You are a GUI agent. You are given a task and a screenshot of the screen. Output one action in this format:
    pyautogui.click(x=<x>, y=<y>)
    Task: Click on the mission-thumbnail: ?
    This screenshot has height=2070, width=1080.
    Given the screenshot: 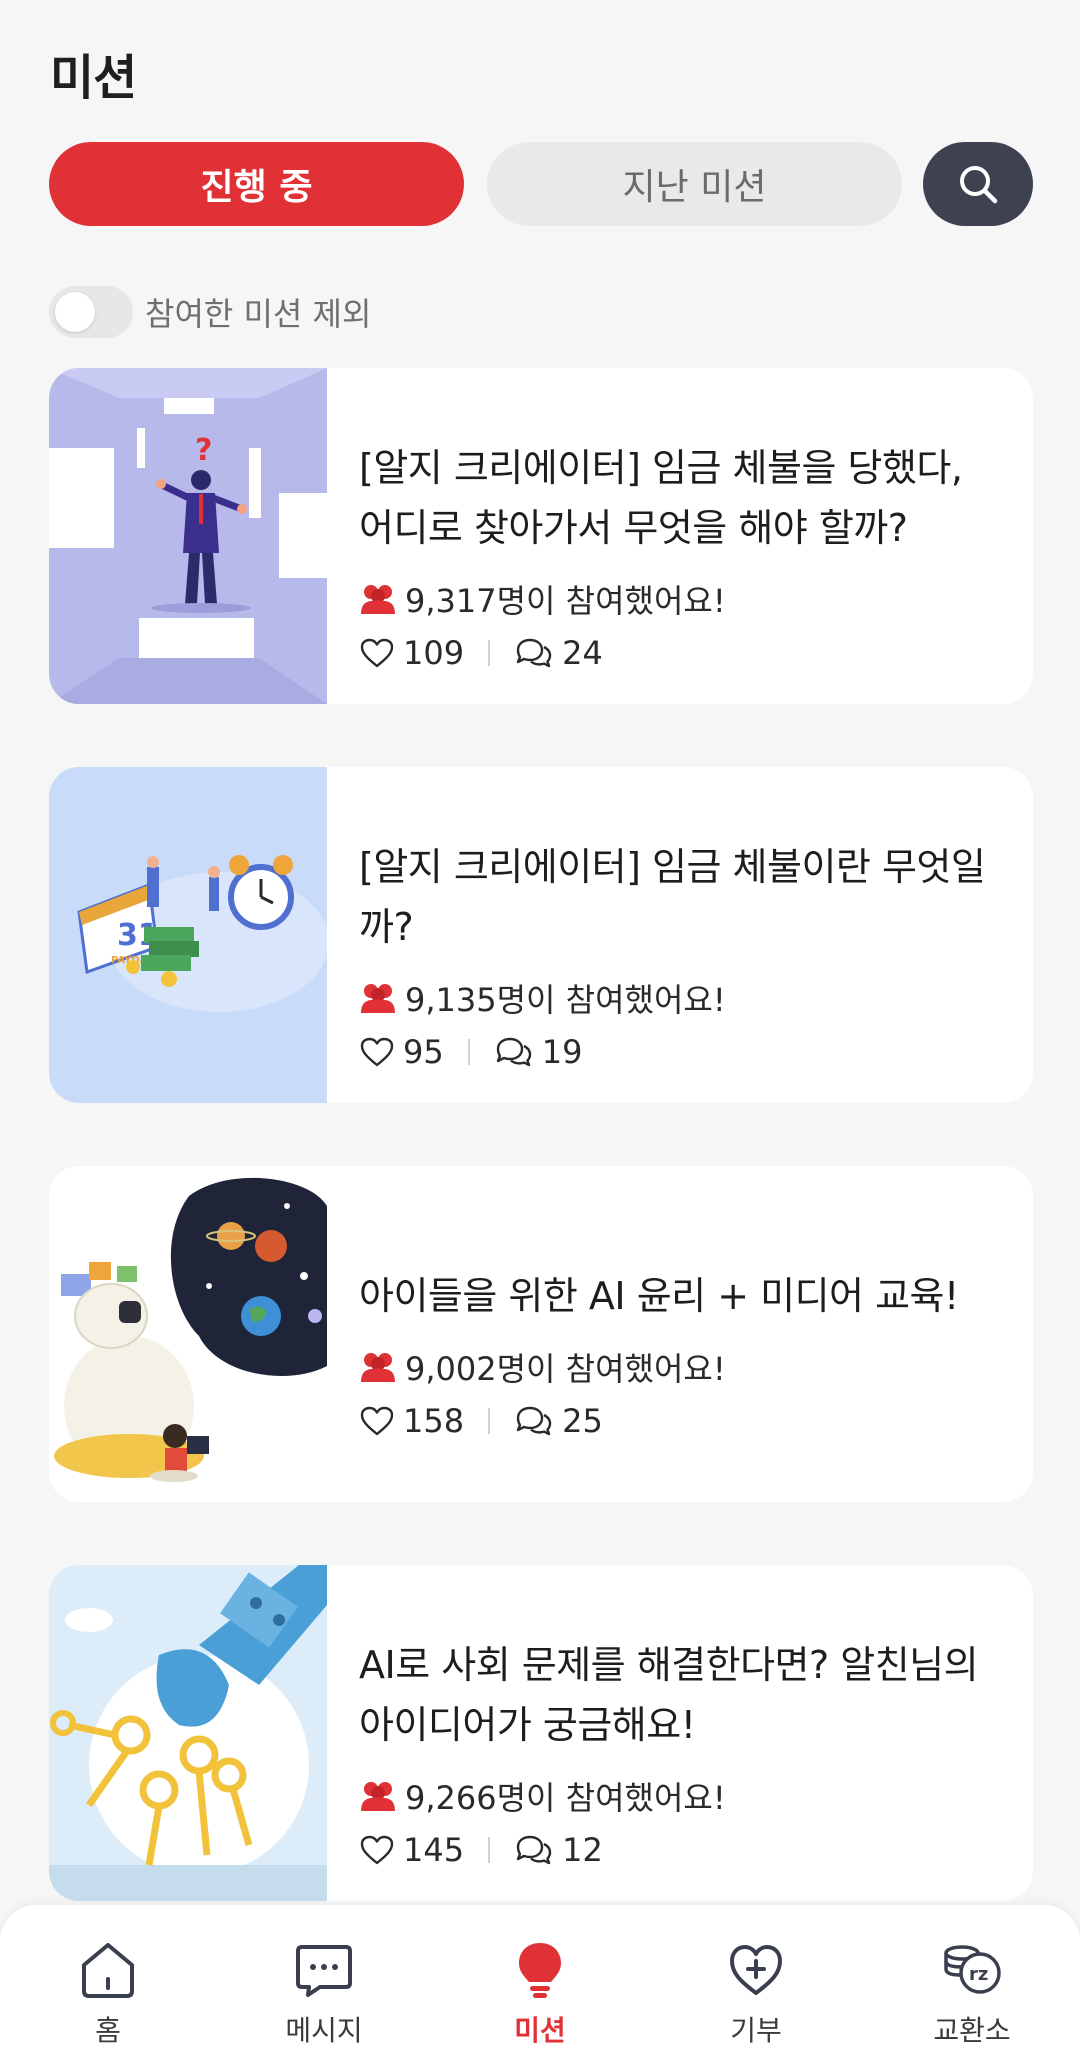 What is the action you would take?
    pyautogui.click(x=188, y=536)
    